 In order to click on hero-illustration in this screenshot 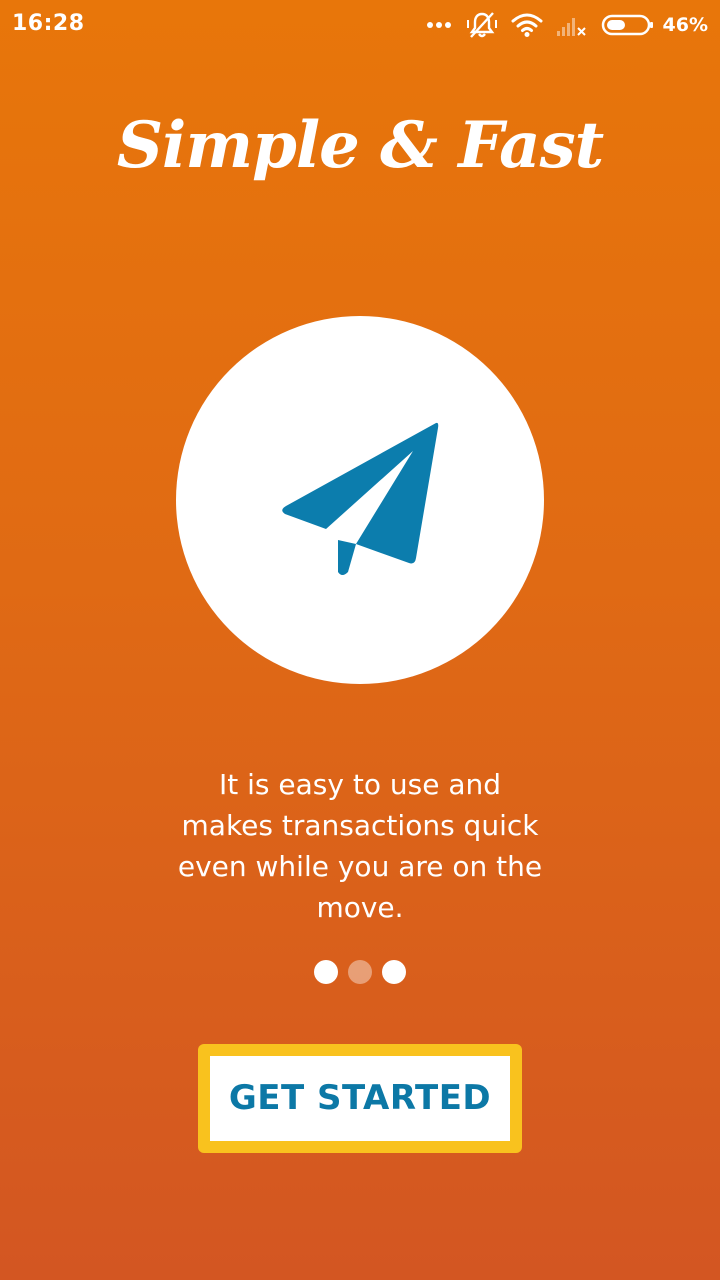, I will do `click(360, 500)`.